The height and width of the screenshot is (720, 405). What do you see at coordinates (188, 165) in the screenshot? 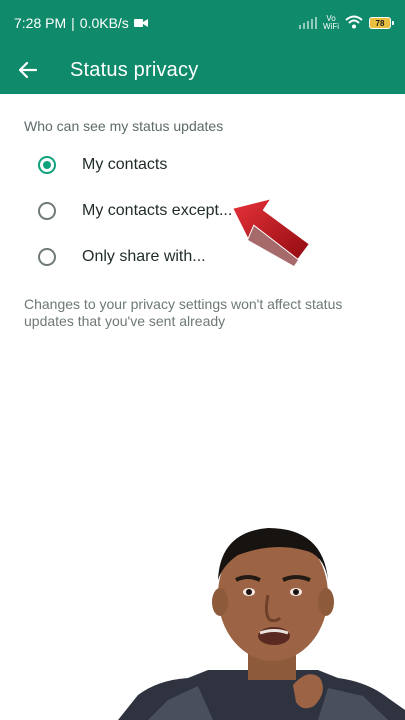
I see `option-my-contacts: My contacts` at bounding box center [188, 165].